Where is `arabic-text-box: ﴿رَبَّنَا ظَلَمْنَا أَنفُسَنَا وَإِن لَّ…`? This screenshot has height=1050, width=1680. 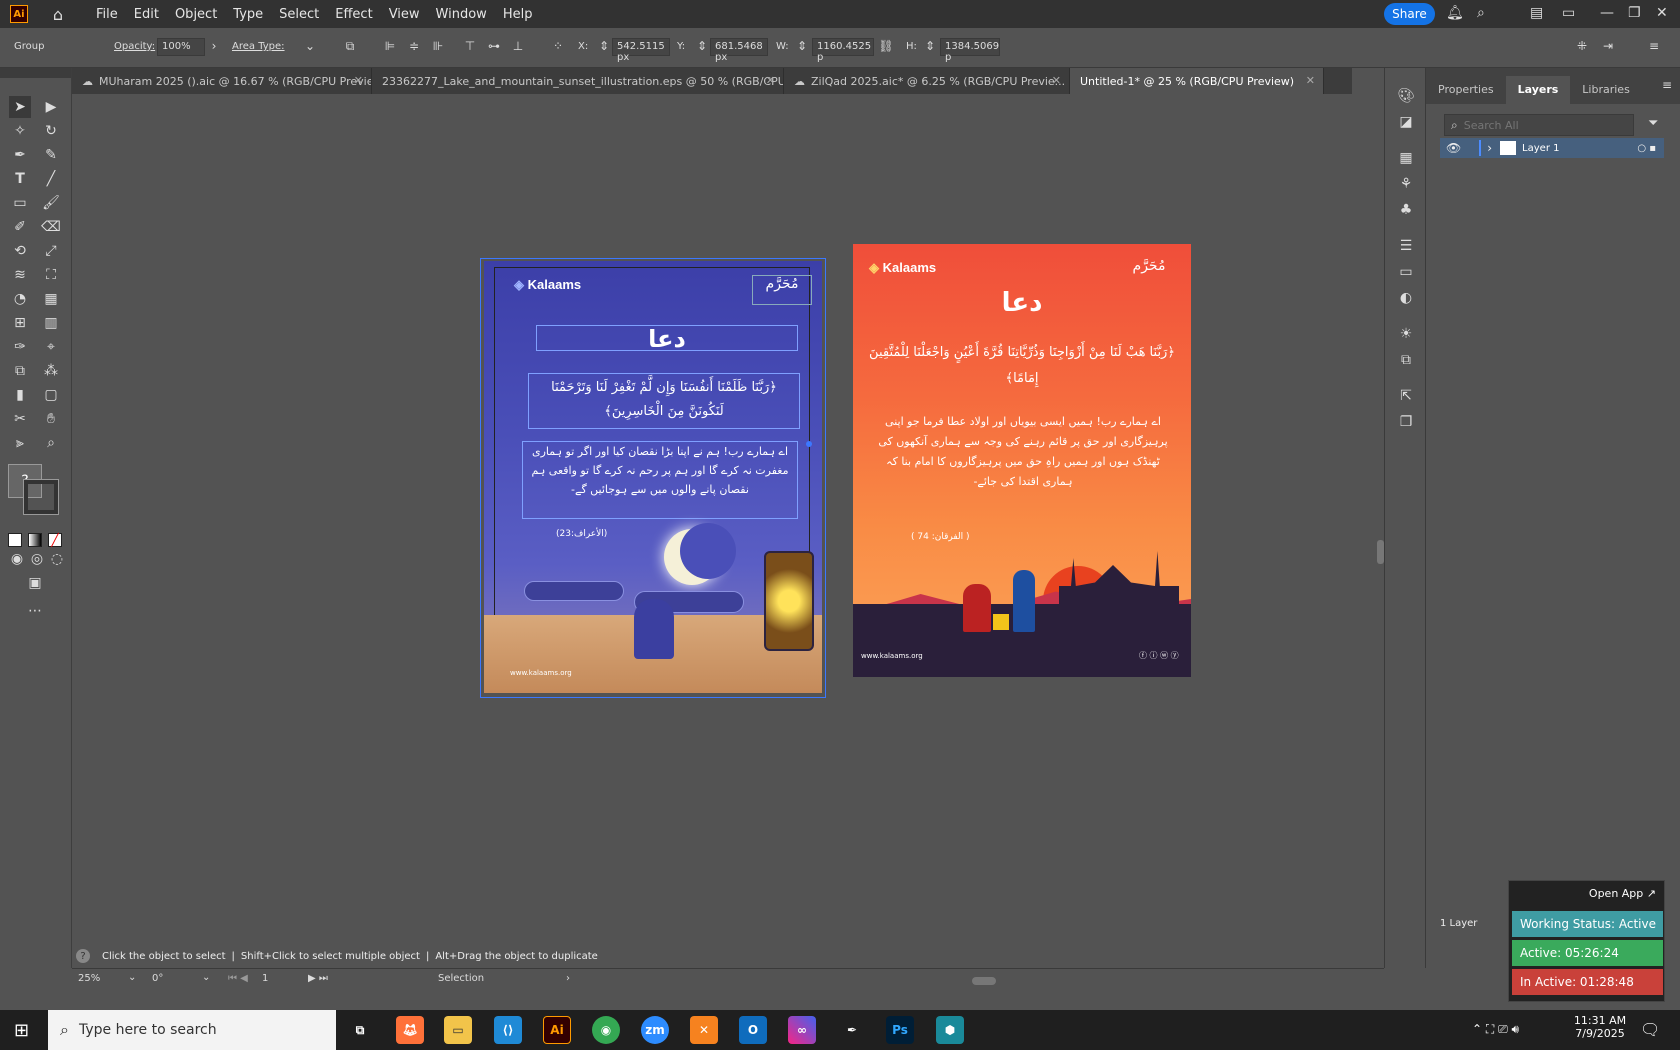 arabic-text-box: ﴿رَبَّنَا ظَلَمْنَا أَنفُسَنَا وَإِن لَّ… is located at coordinates (664, 401).